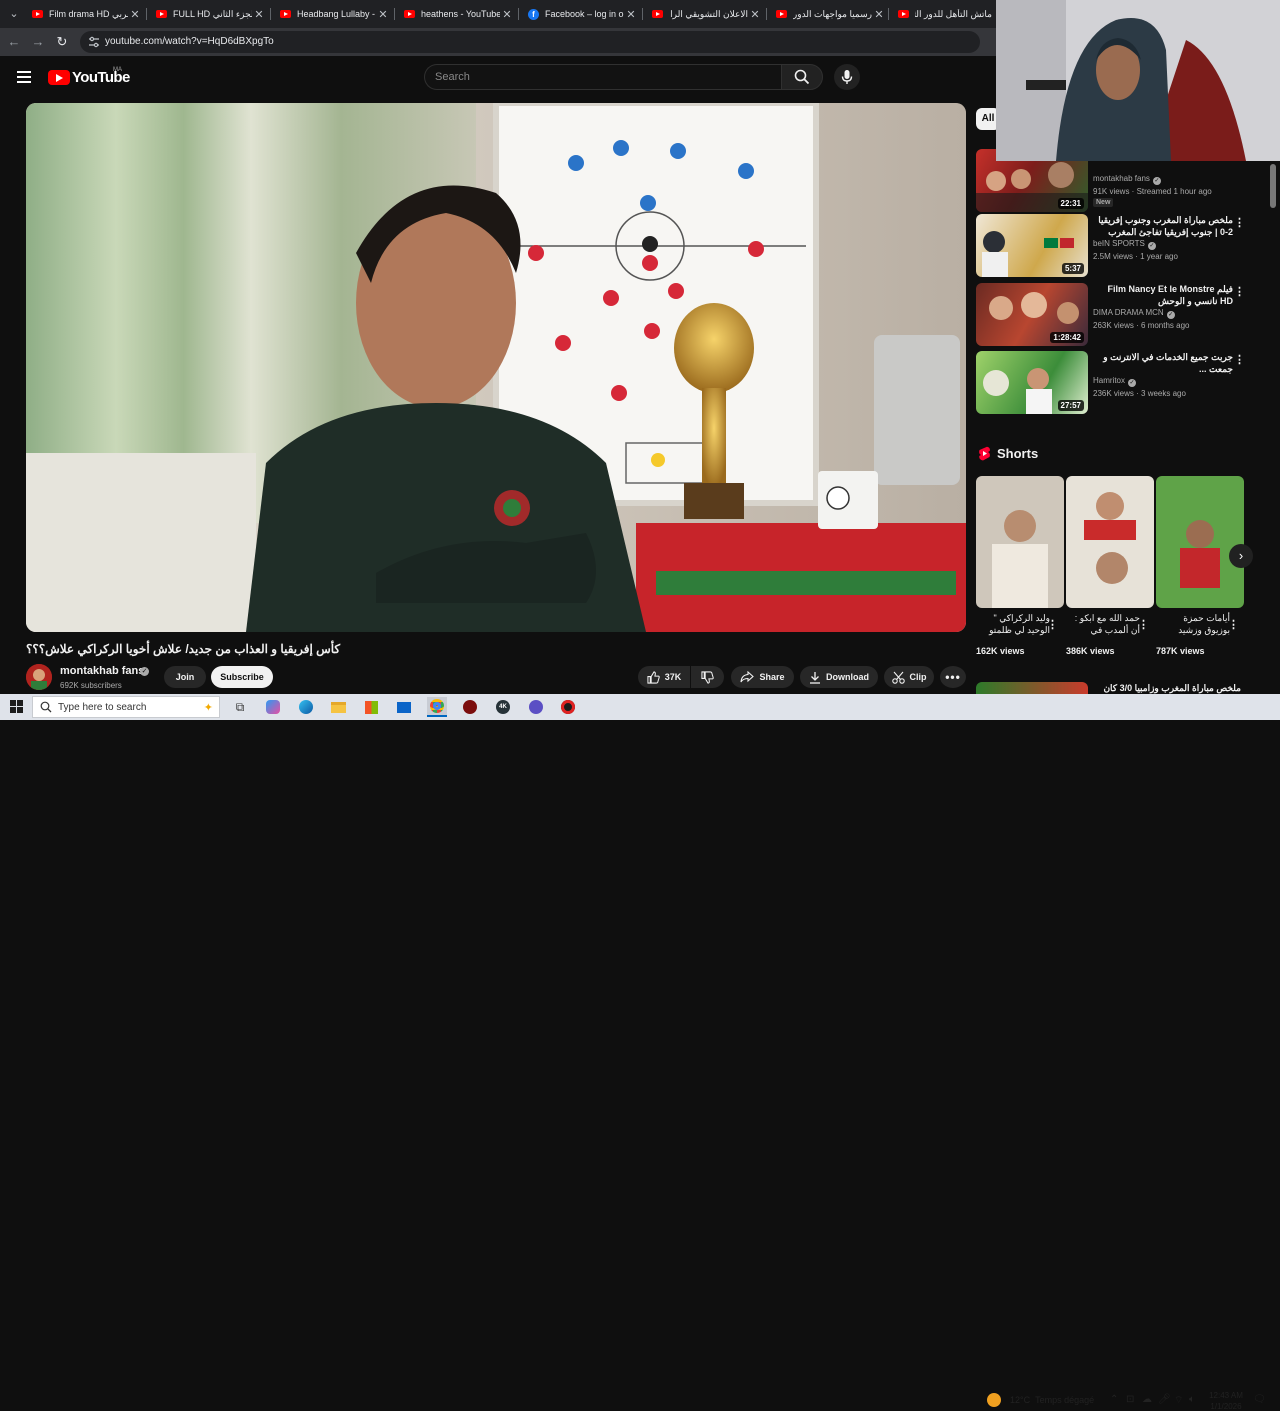  What do you see at coordinates (1180, 651) in the screenshot?
I see `short-views: 787K views` at bounding box center [1180, 651].